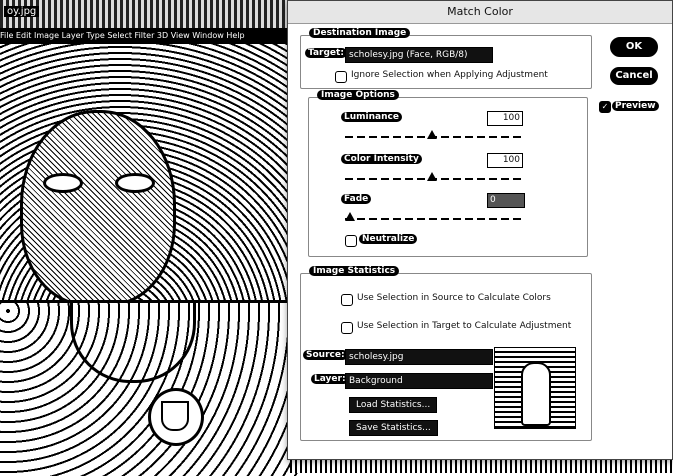 This screenshot has height=476, width=673. What do you see at coordinates (432, 134) in the screenshot?
I see `luminance-slider-thumb` at bounding box center [432, 134].